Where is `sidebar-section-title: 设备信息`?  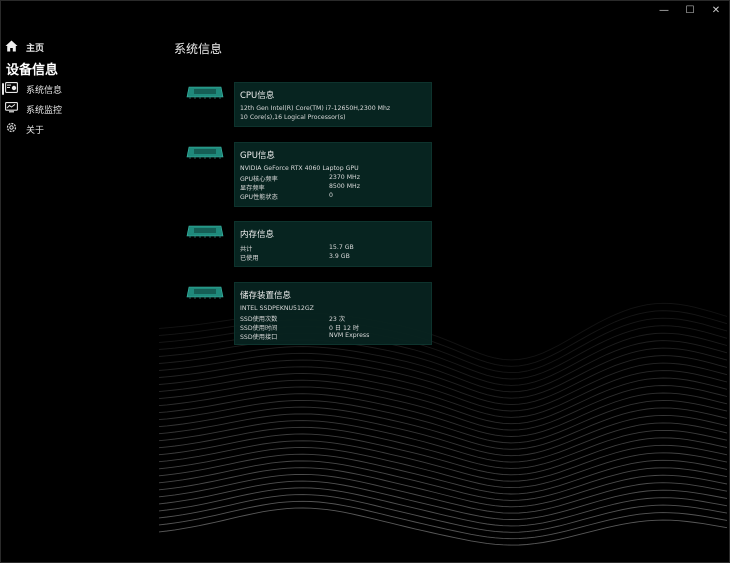
sidebar-section-title: 设备信息 is located at coordinates (32, 70).